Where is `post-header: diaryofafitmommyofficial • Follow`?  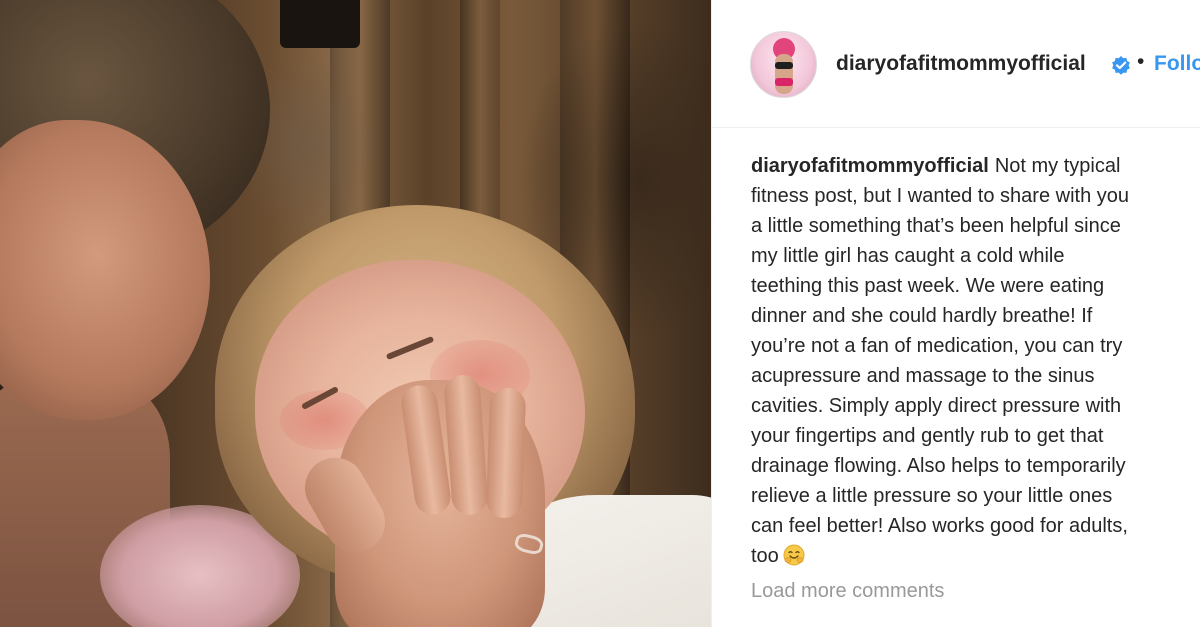
post-header: diaryofafitmommyofficial • Follow is located at coordinates (956, 64).